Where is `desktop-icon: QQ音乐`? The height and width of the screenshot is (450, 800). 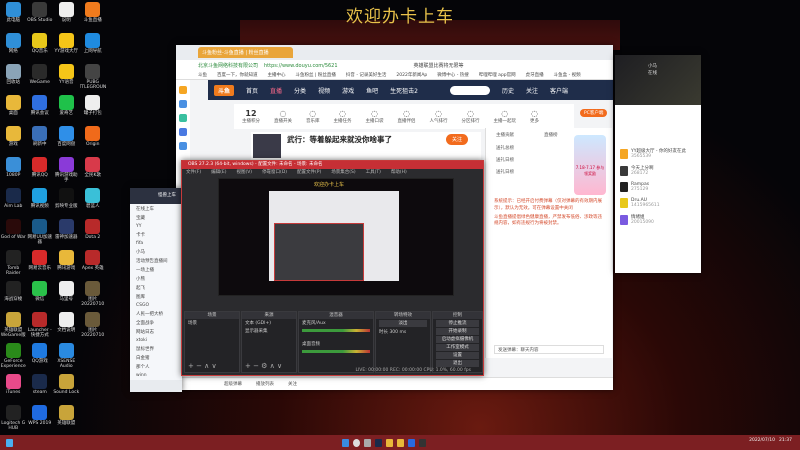 desktop-icon: QQ音乐 is located at coordinates (40, 48).